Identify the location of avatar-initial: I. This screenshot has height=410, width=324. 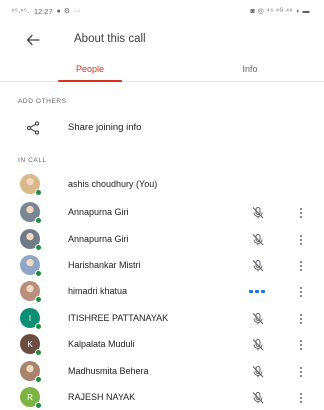
(30, 318).